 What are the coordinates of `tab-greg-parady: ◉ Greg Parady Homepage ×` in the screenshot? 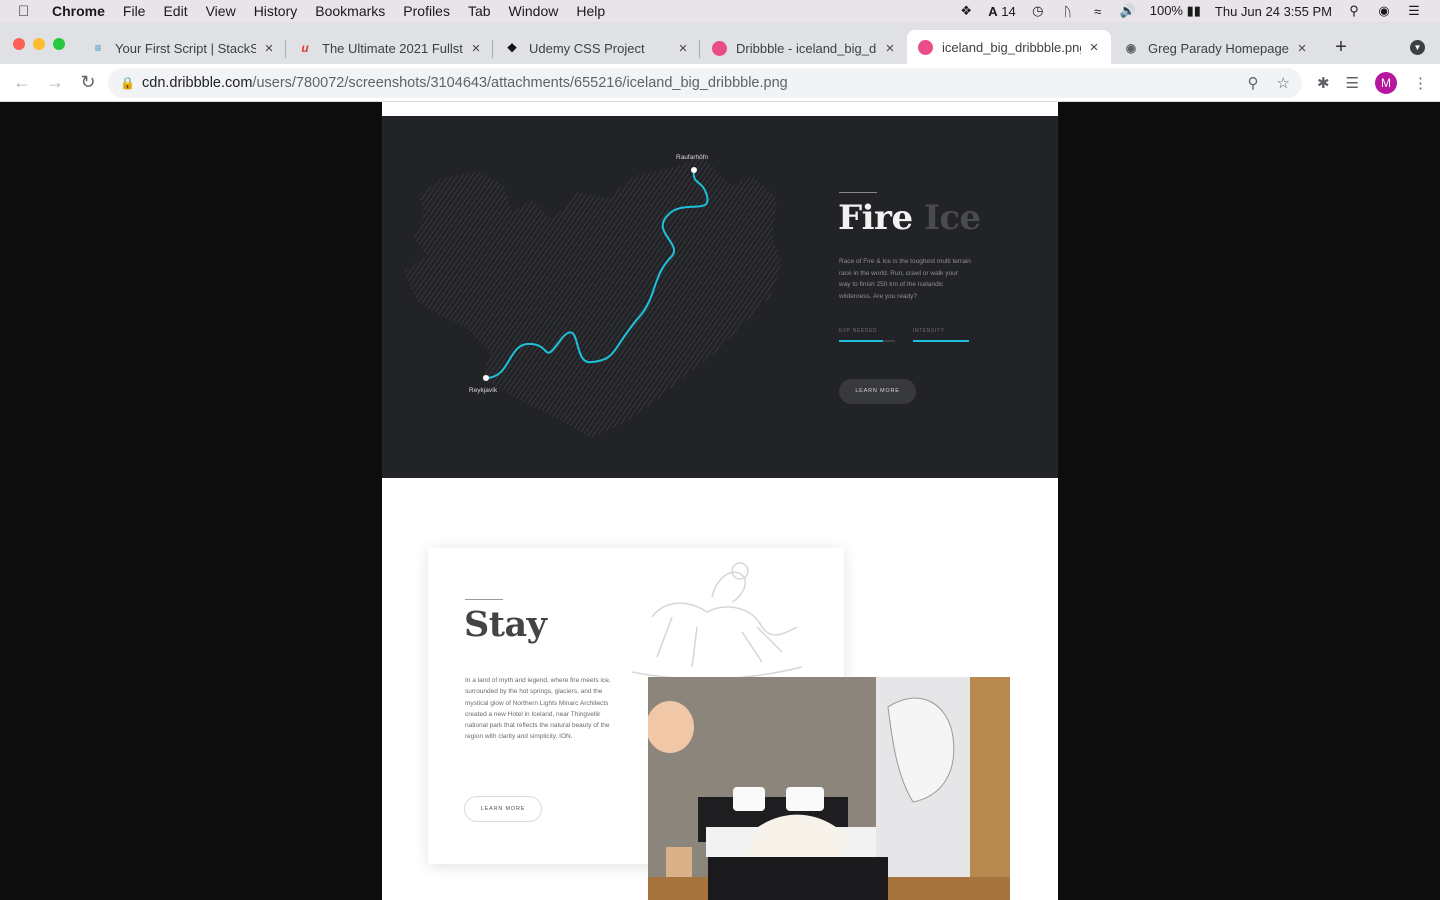 It's located at (1216, 48).